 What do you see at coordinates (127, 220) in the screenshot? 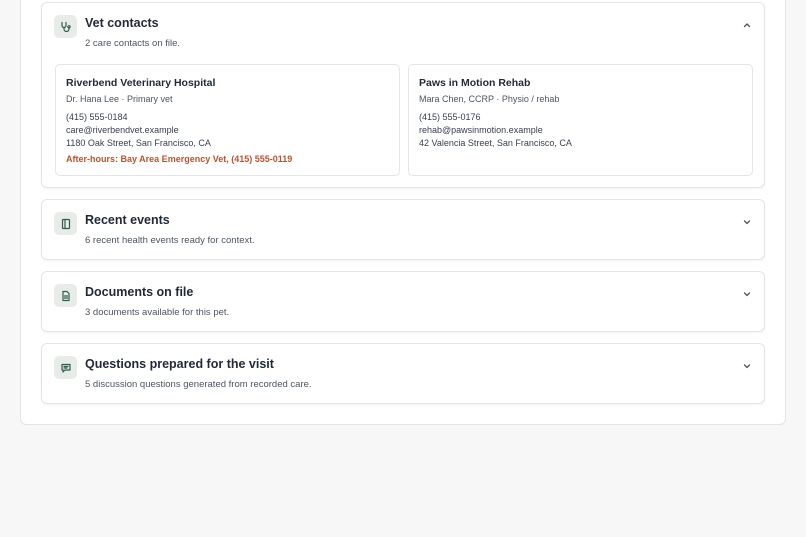
I see `section-title: Recent events` at bounding box center [127, 220].